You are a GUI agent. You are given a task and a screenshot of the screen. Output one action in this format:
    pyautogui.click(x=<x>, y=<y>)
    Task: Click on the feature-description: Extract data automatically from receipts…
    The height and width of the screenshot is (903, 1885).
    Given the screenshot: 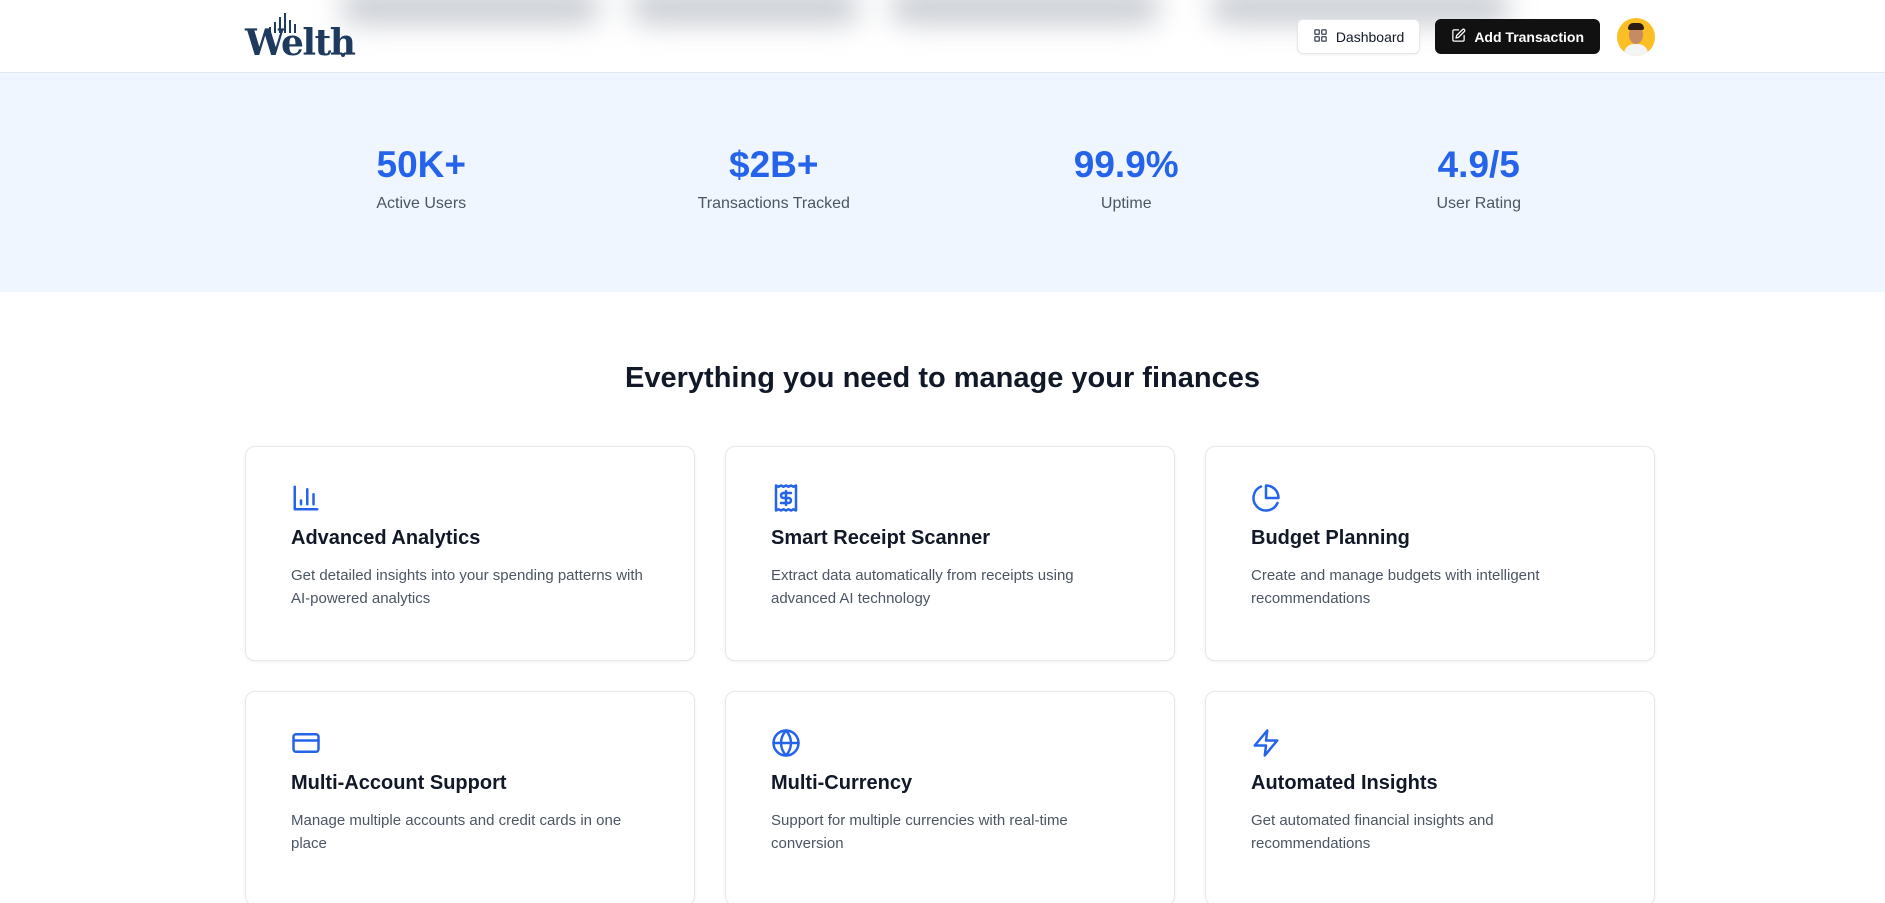 What is the action you would take?
    pyautogui.click(x=922, y=587)
    